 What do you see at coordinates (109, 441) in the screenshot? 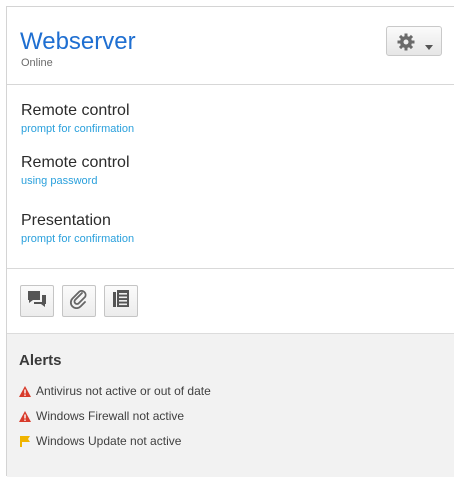
I see `alert-text: Windows Update not active` at bounding box center [109, 441].